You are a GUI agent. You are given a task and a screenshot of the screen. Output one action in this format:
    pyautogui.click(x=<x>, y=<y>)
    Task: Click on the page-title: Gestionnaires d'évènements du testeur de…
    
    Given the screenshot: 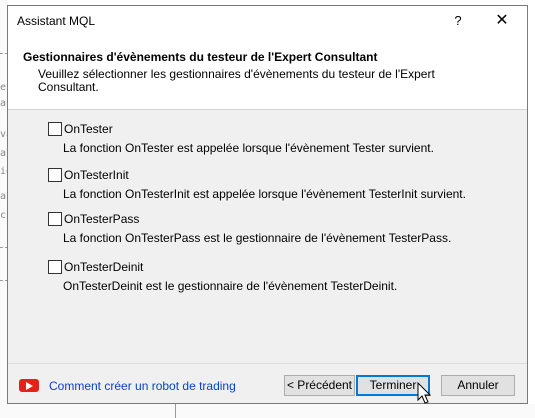 What is the action you would take?
    pyautogui.click(x=200, y=57)
    